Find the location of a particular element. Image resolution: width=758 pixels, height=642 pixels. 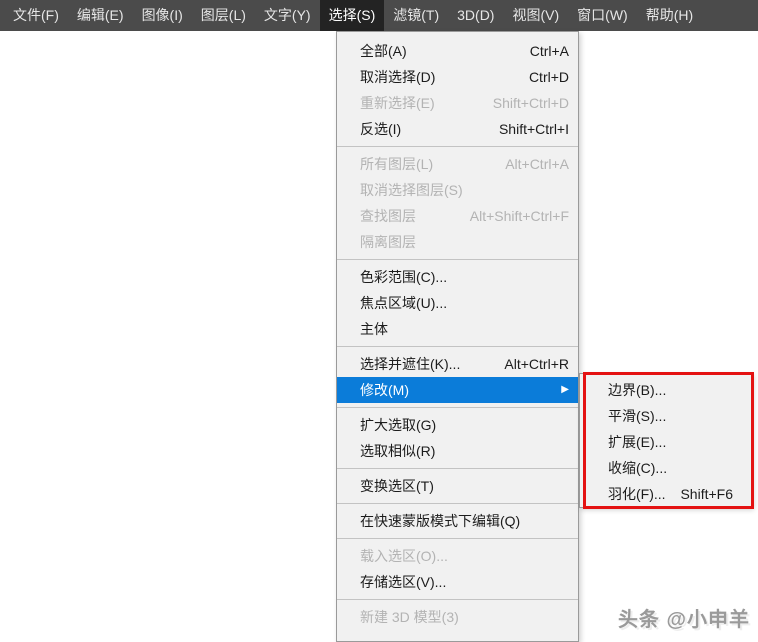

menu-item-shortcut: Ctrl+D is located at coordinates (548, 77).